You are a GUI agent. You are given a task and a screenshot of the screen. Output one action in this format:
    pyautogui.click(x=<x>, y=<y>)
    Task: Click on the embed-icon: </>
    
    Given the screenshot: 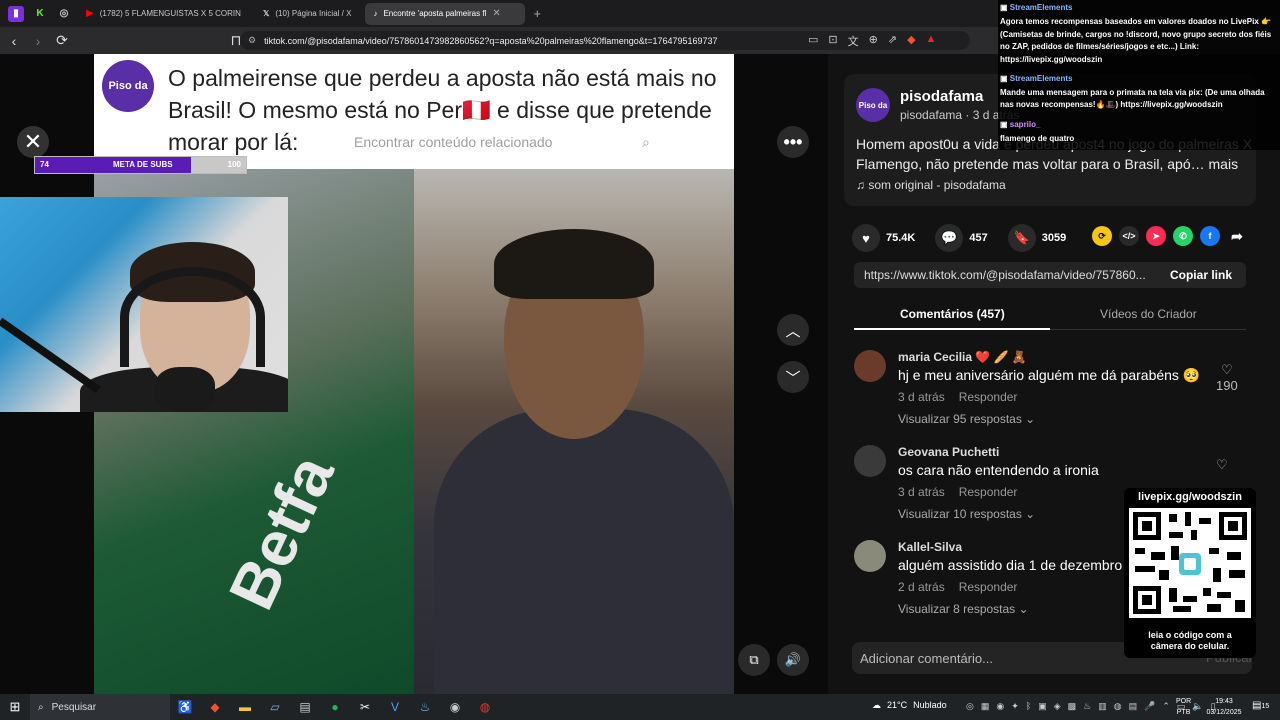 What is the action you would take?
    pyautogui.click(x=1129, y=236)
    